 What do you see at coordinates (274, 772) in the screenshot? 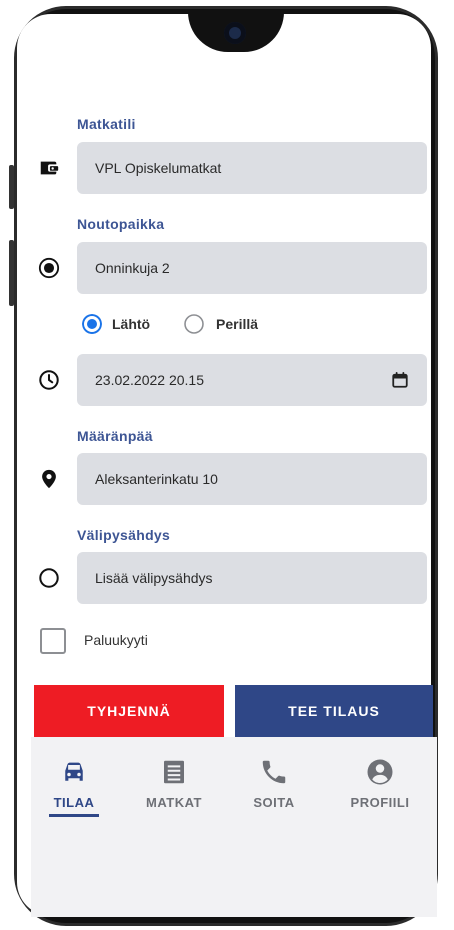
I see `phone-icon` at bounding box center [274, 772].